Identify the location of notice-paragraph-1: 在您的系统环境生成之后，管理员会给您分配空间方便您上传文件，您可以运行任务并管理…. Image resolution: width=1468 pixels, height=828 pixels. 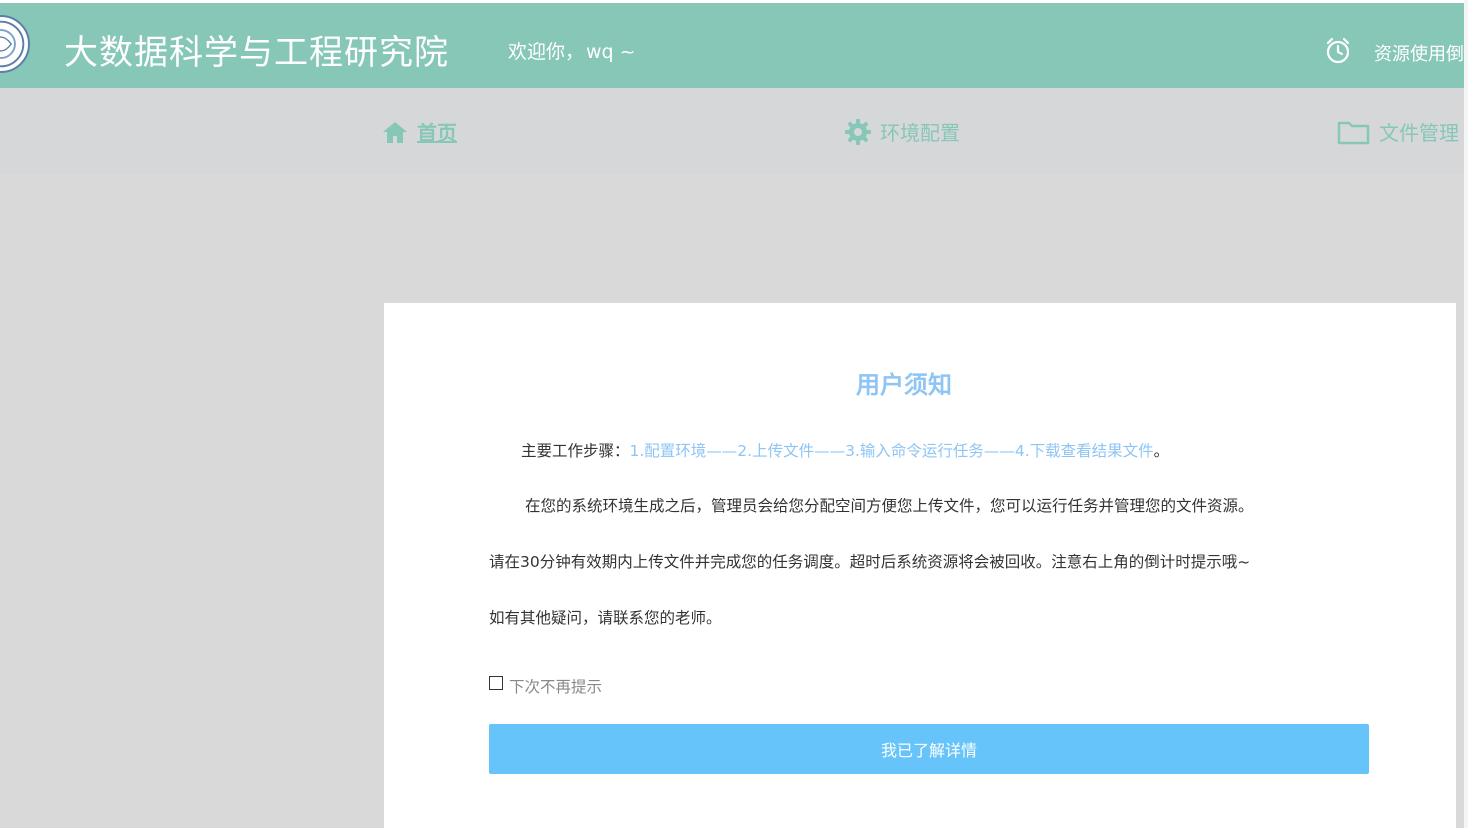
(889, 506).